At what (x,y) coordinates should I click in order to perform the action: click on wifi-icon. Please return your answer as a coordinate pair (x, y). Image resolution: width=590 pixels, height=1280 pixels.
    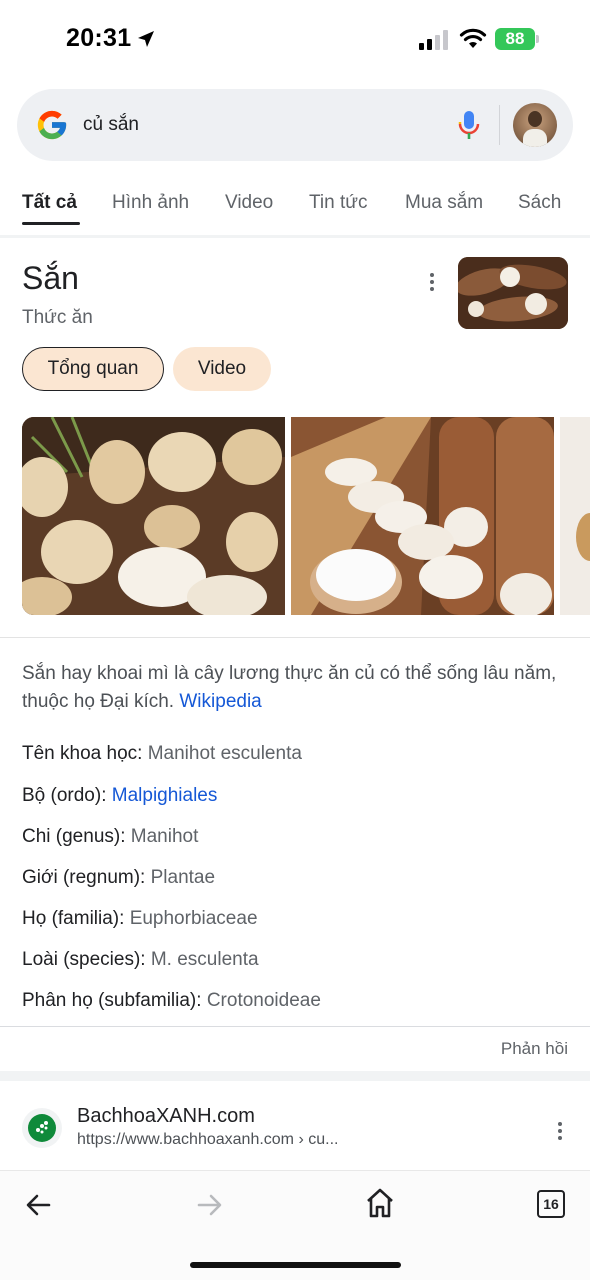
    Looking at the image, I should click on (473, 38).